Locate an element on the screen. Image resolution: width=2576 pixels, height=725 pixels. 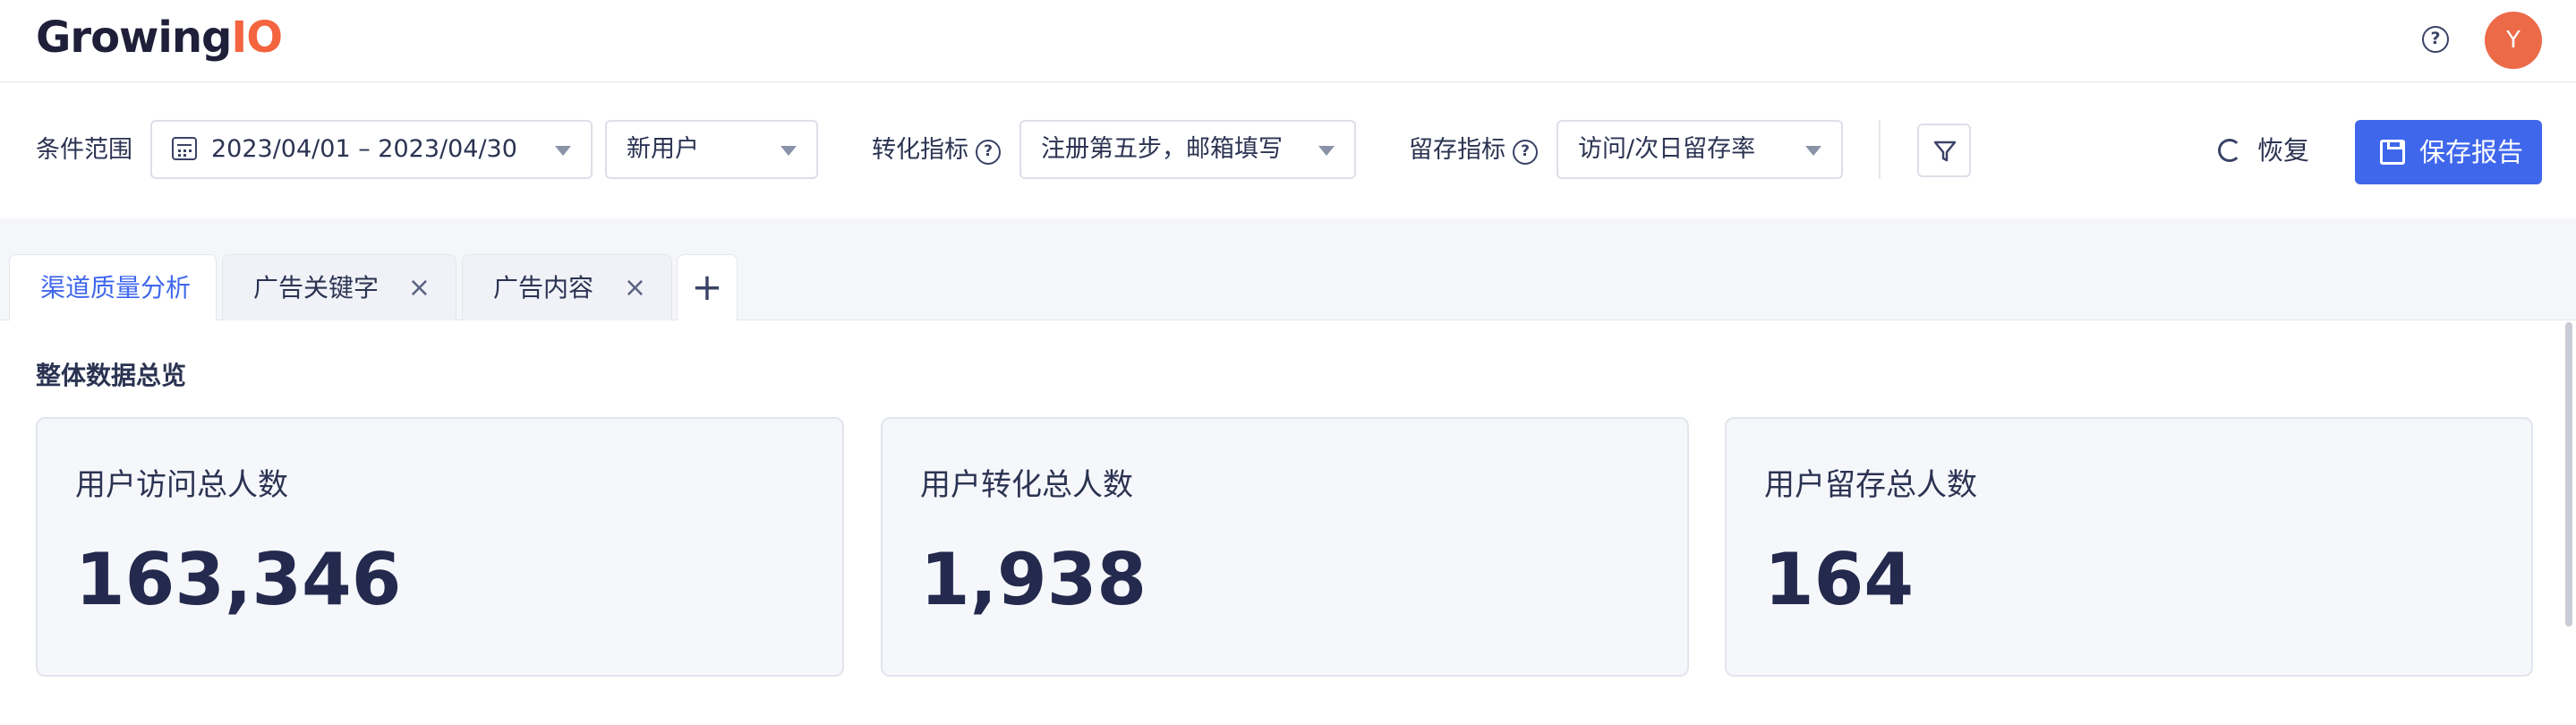
growingio-logo: GrowingIO is located at coordinates (159, 38).